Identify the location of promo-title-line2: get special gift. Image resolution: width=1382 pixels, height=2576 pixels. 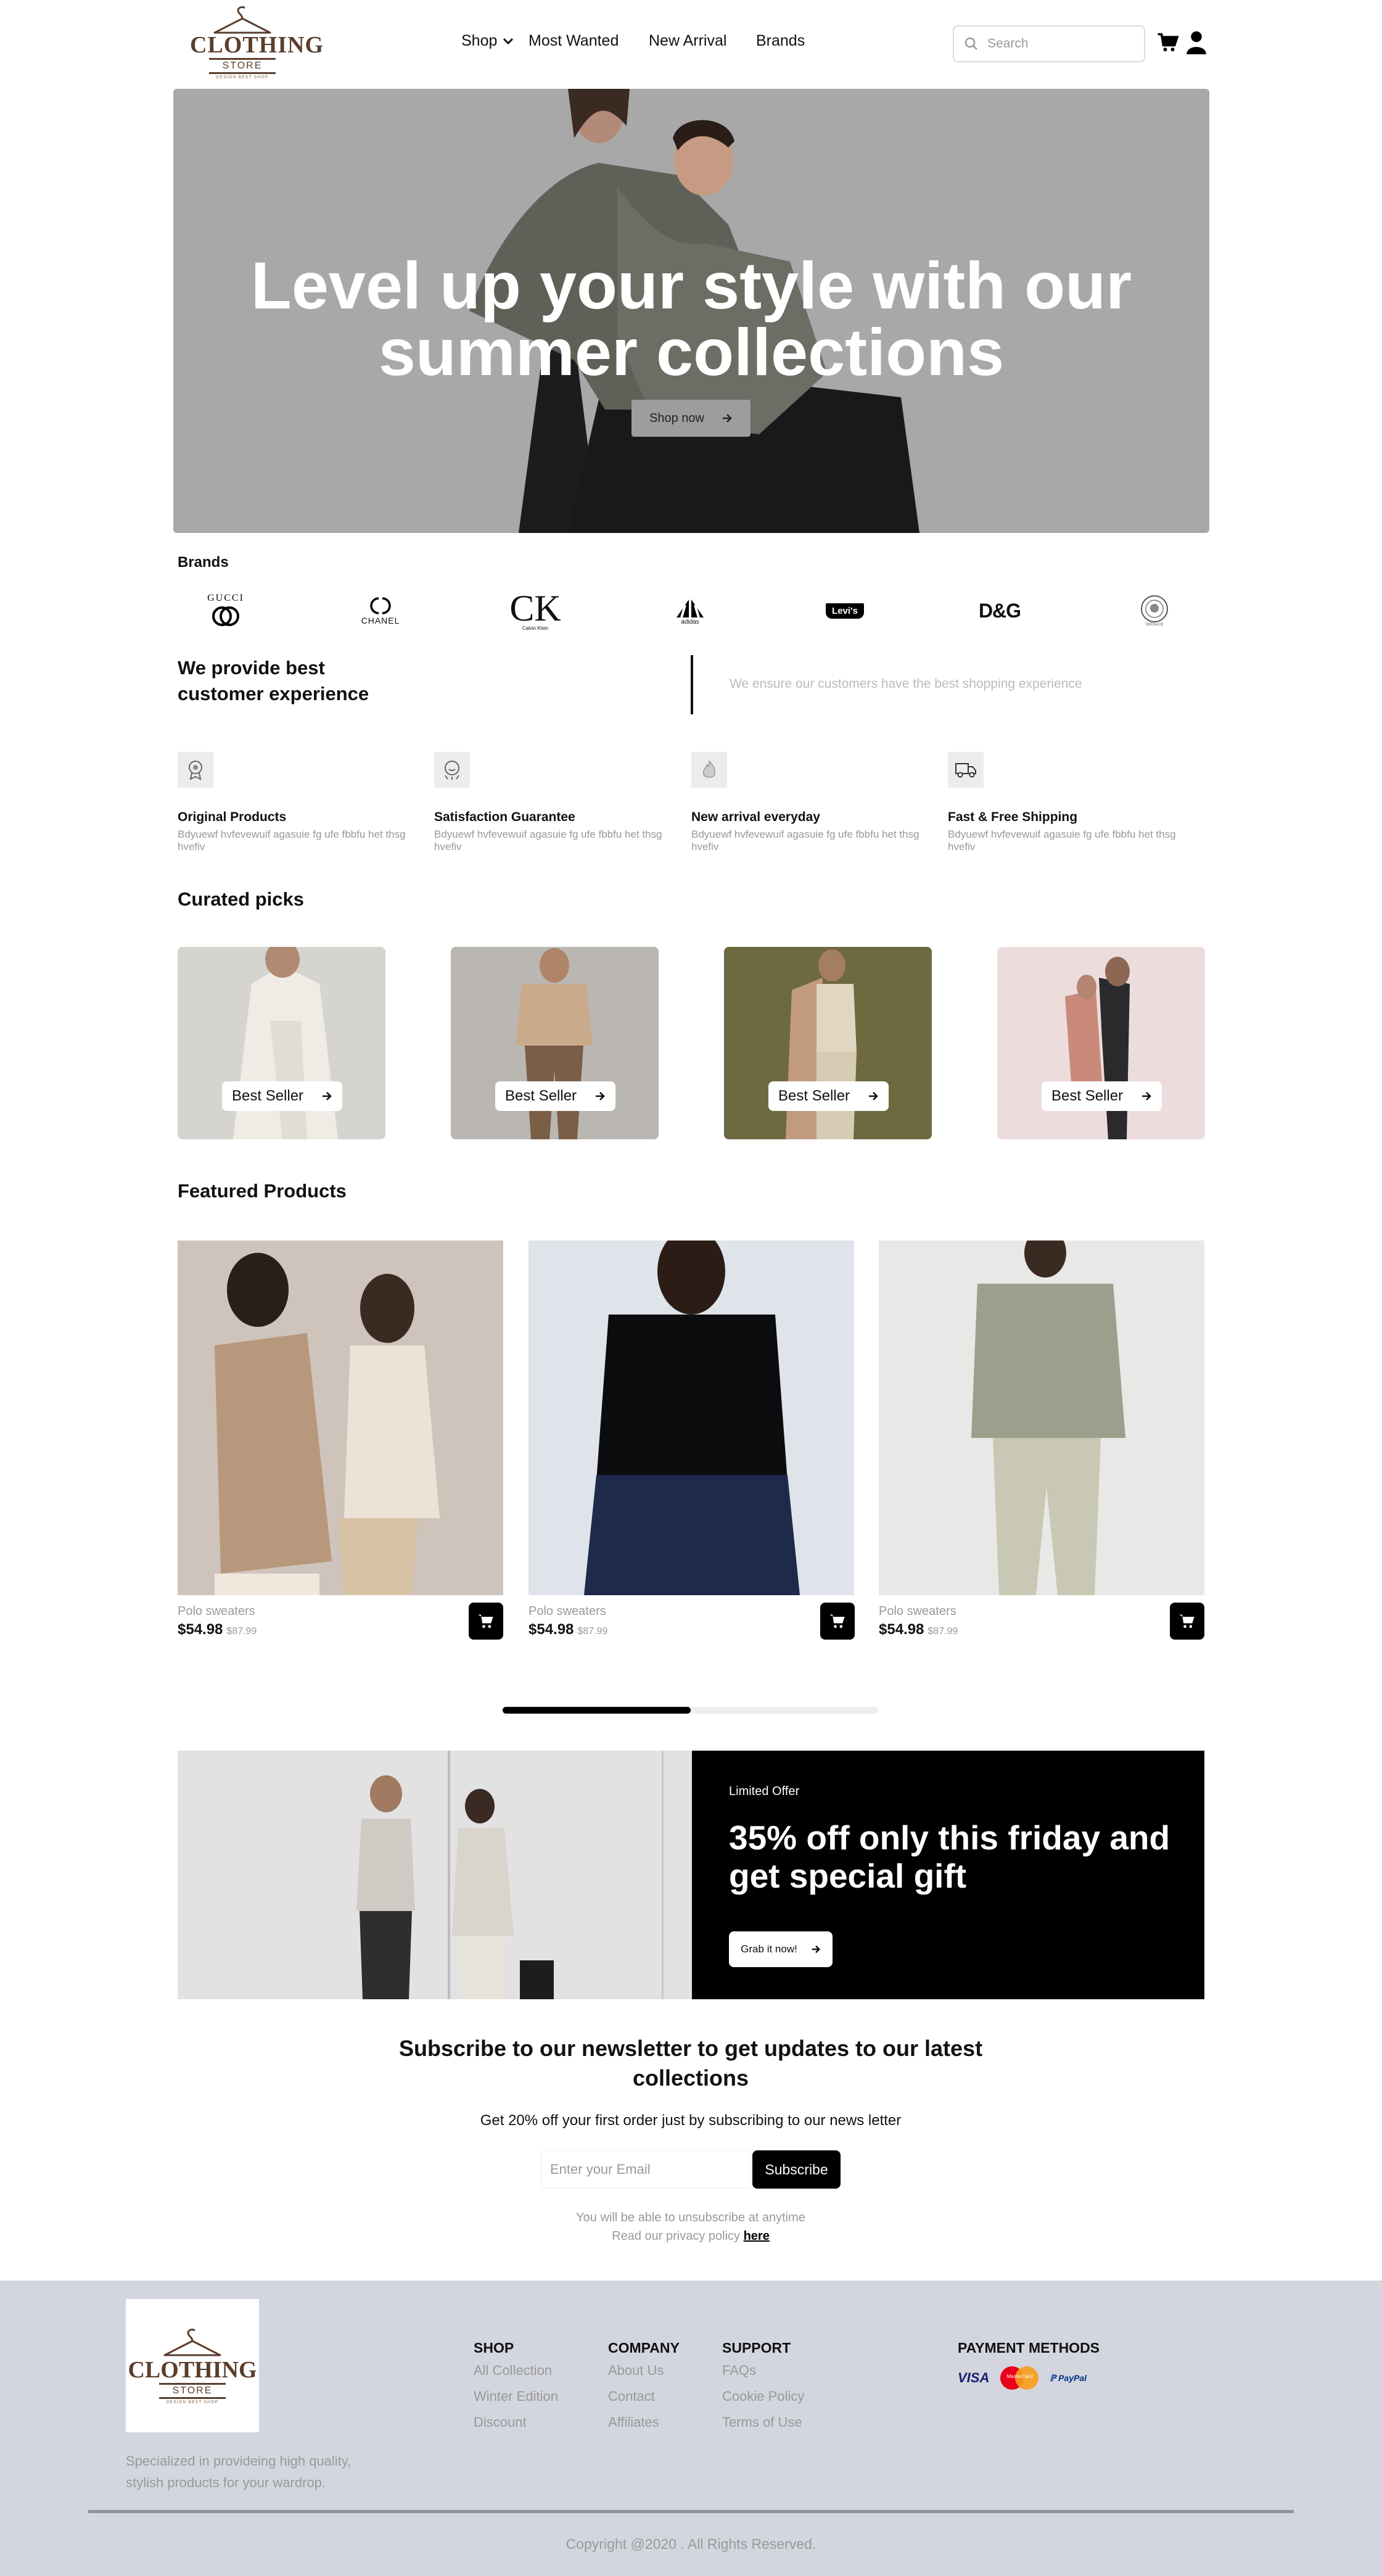
(848, 1876).